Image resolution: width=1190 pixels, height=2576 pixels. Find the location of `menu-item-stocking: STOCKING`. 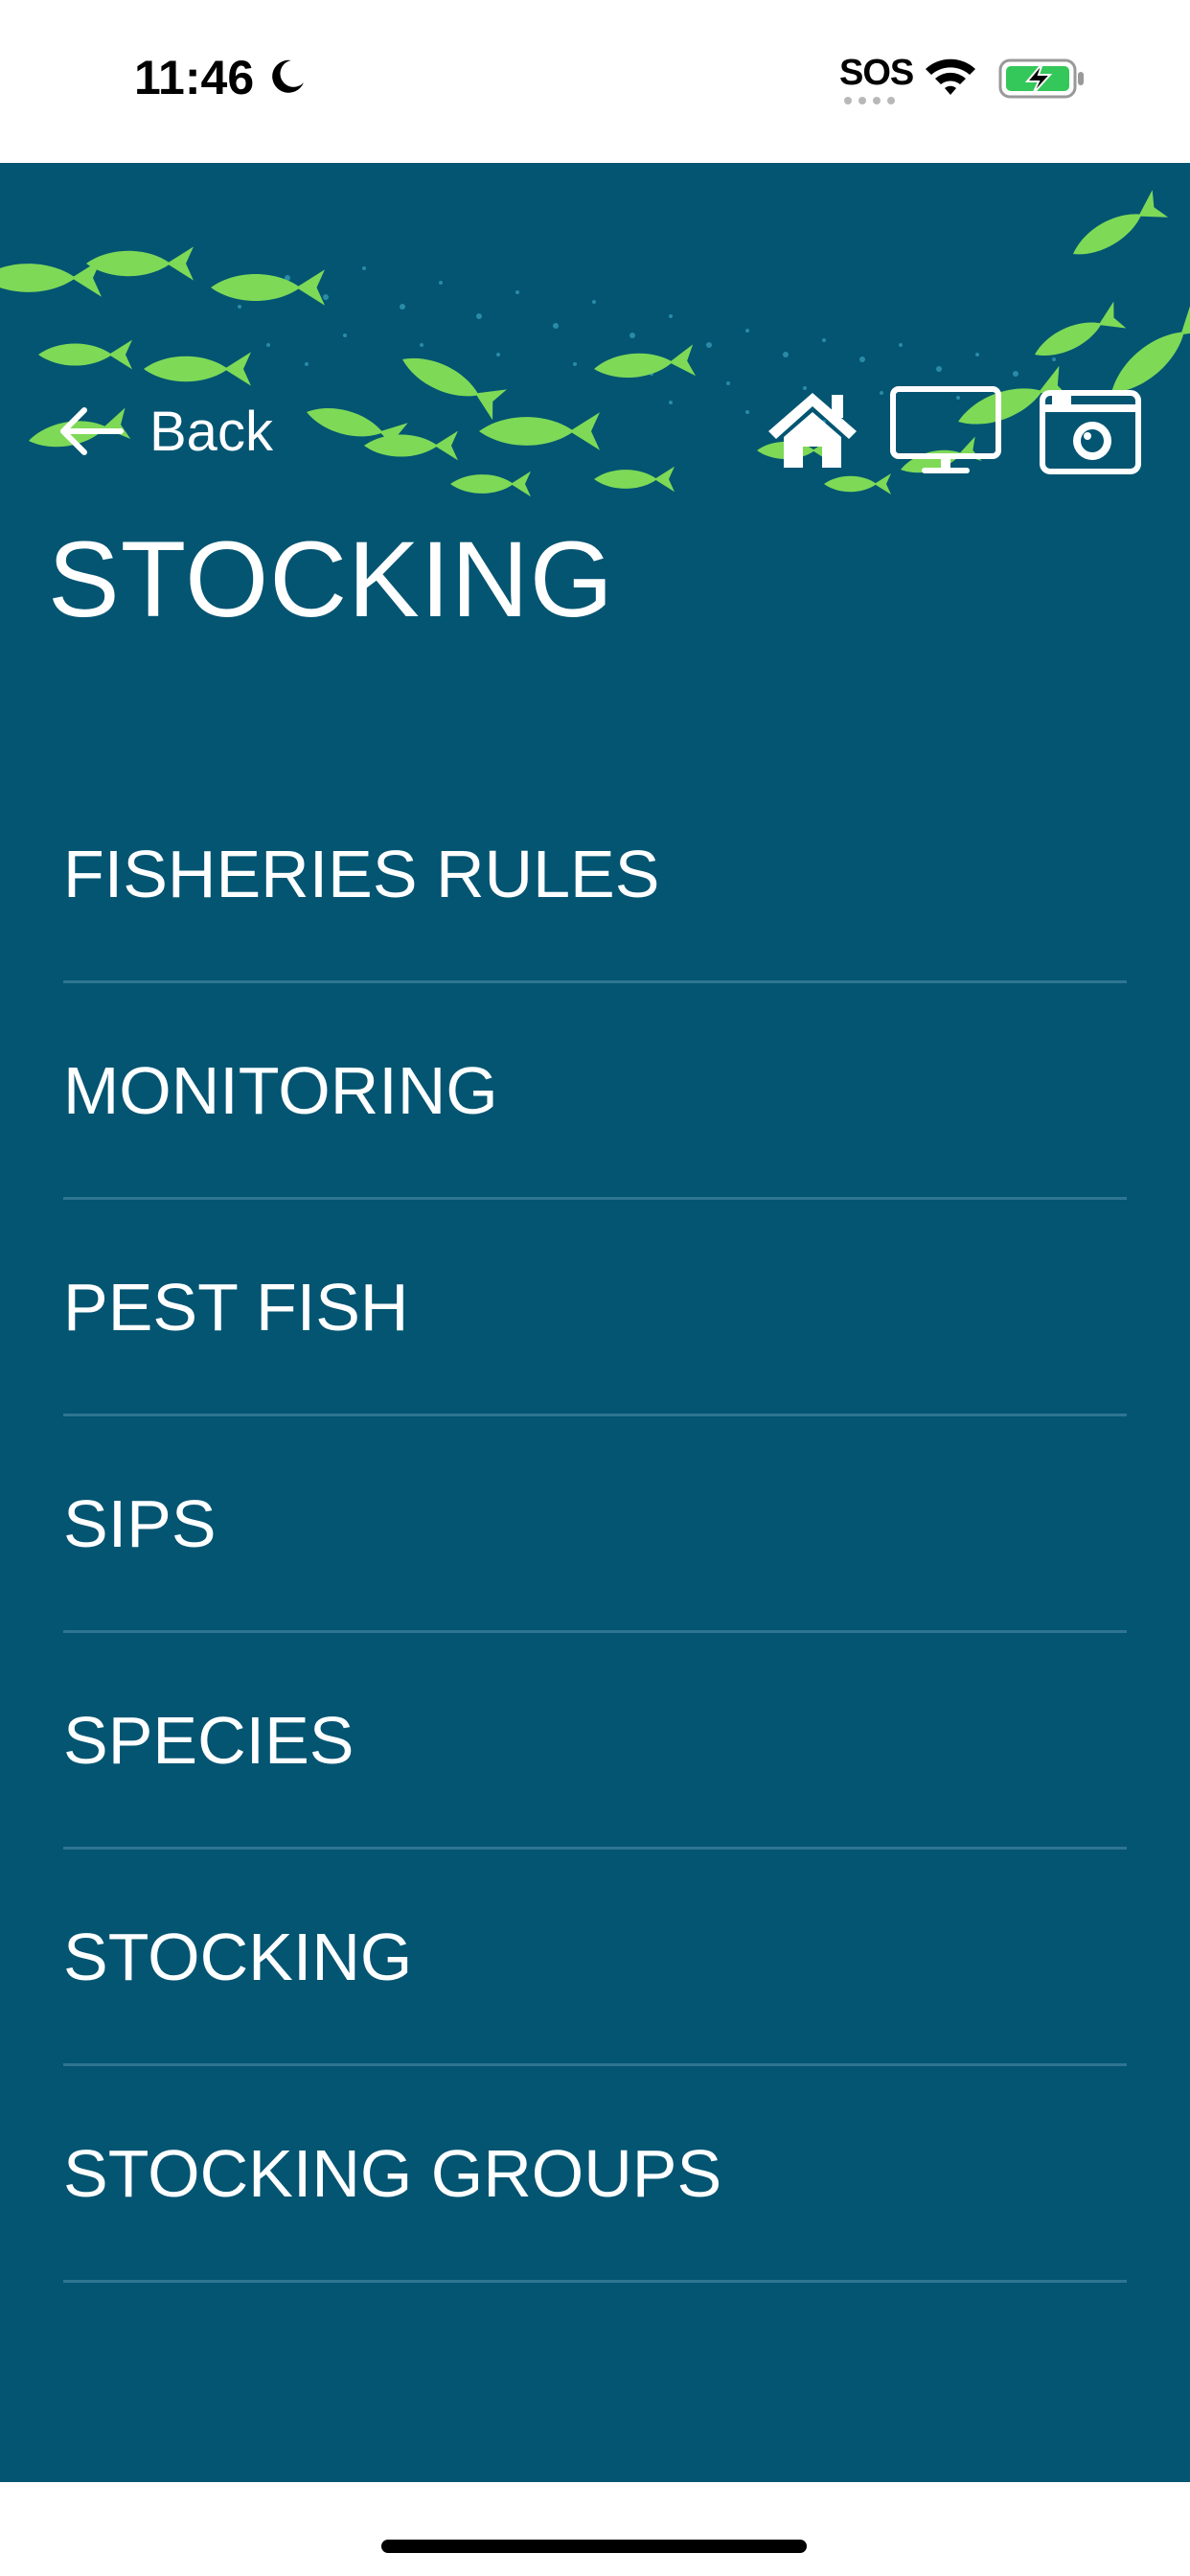

menu-item-stocking: STOCKING is located at coordinates (595, 1958).